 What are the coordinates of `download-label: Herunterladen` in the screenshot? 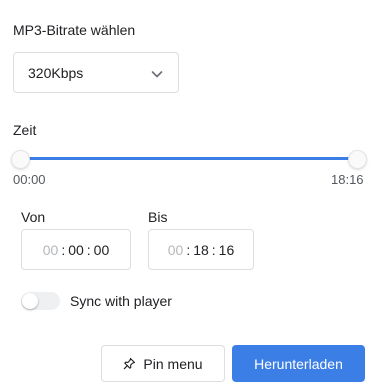 It's located at (298, 363).